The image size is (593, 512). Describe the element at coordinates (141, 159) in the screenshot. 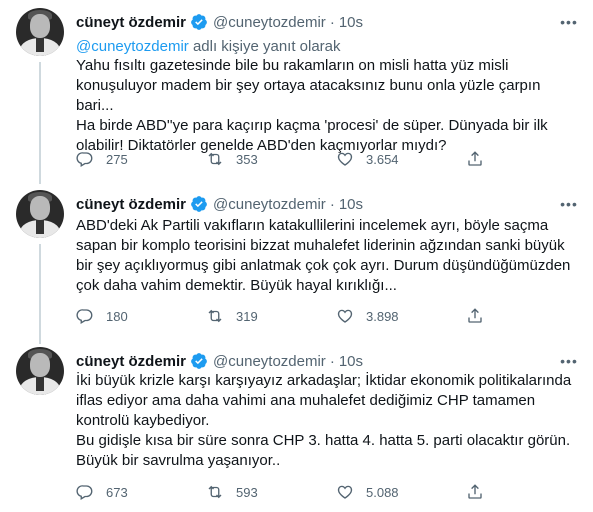

I see `reply-button: 275` at that location.